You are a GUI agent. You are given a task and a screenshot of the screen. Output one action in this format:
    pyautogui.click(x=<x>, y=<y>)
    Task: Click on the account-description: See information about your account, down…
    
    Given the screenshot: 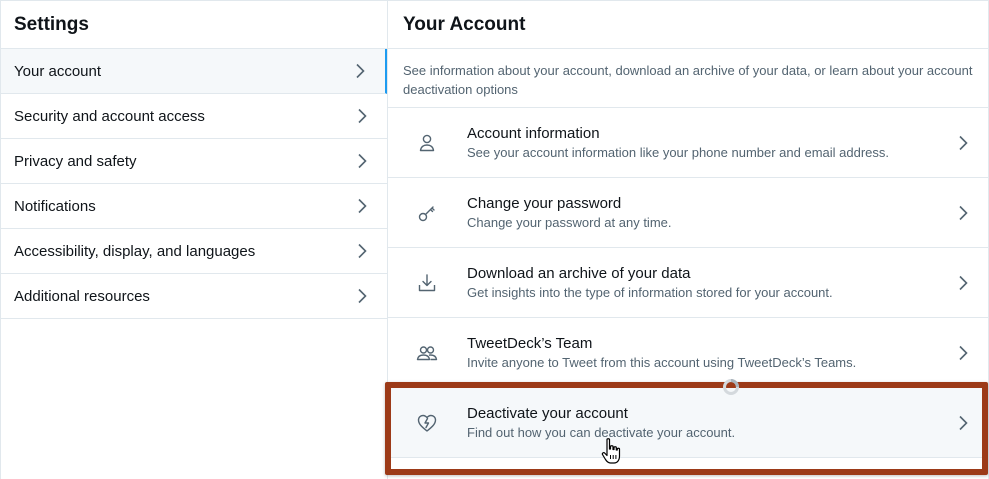 What is the action you would take?
    pyautogui.click(x=688, y=78)
    